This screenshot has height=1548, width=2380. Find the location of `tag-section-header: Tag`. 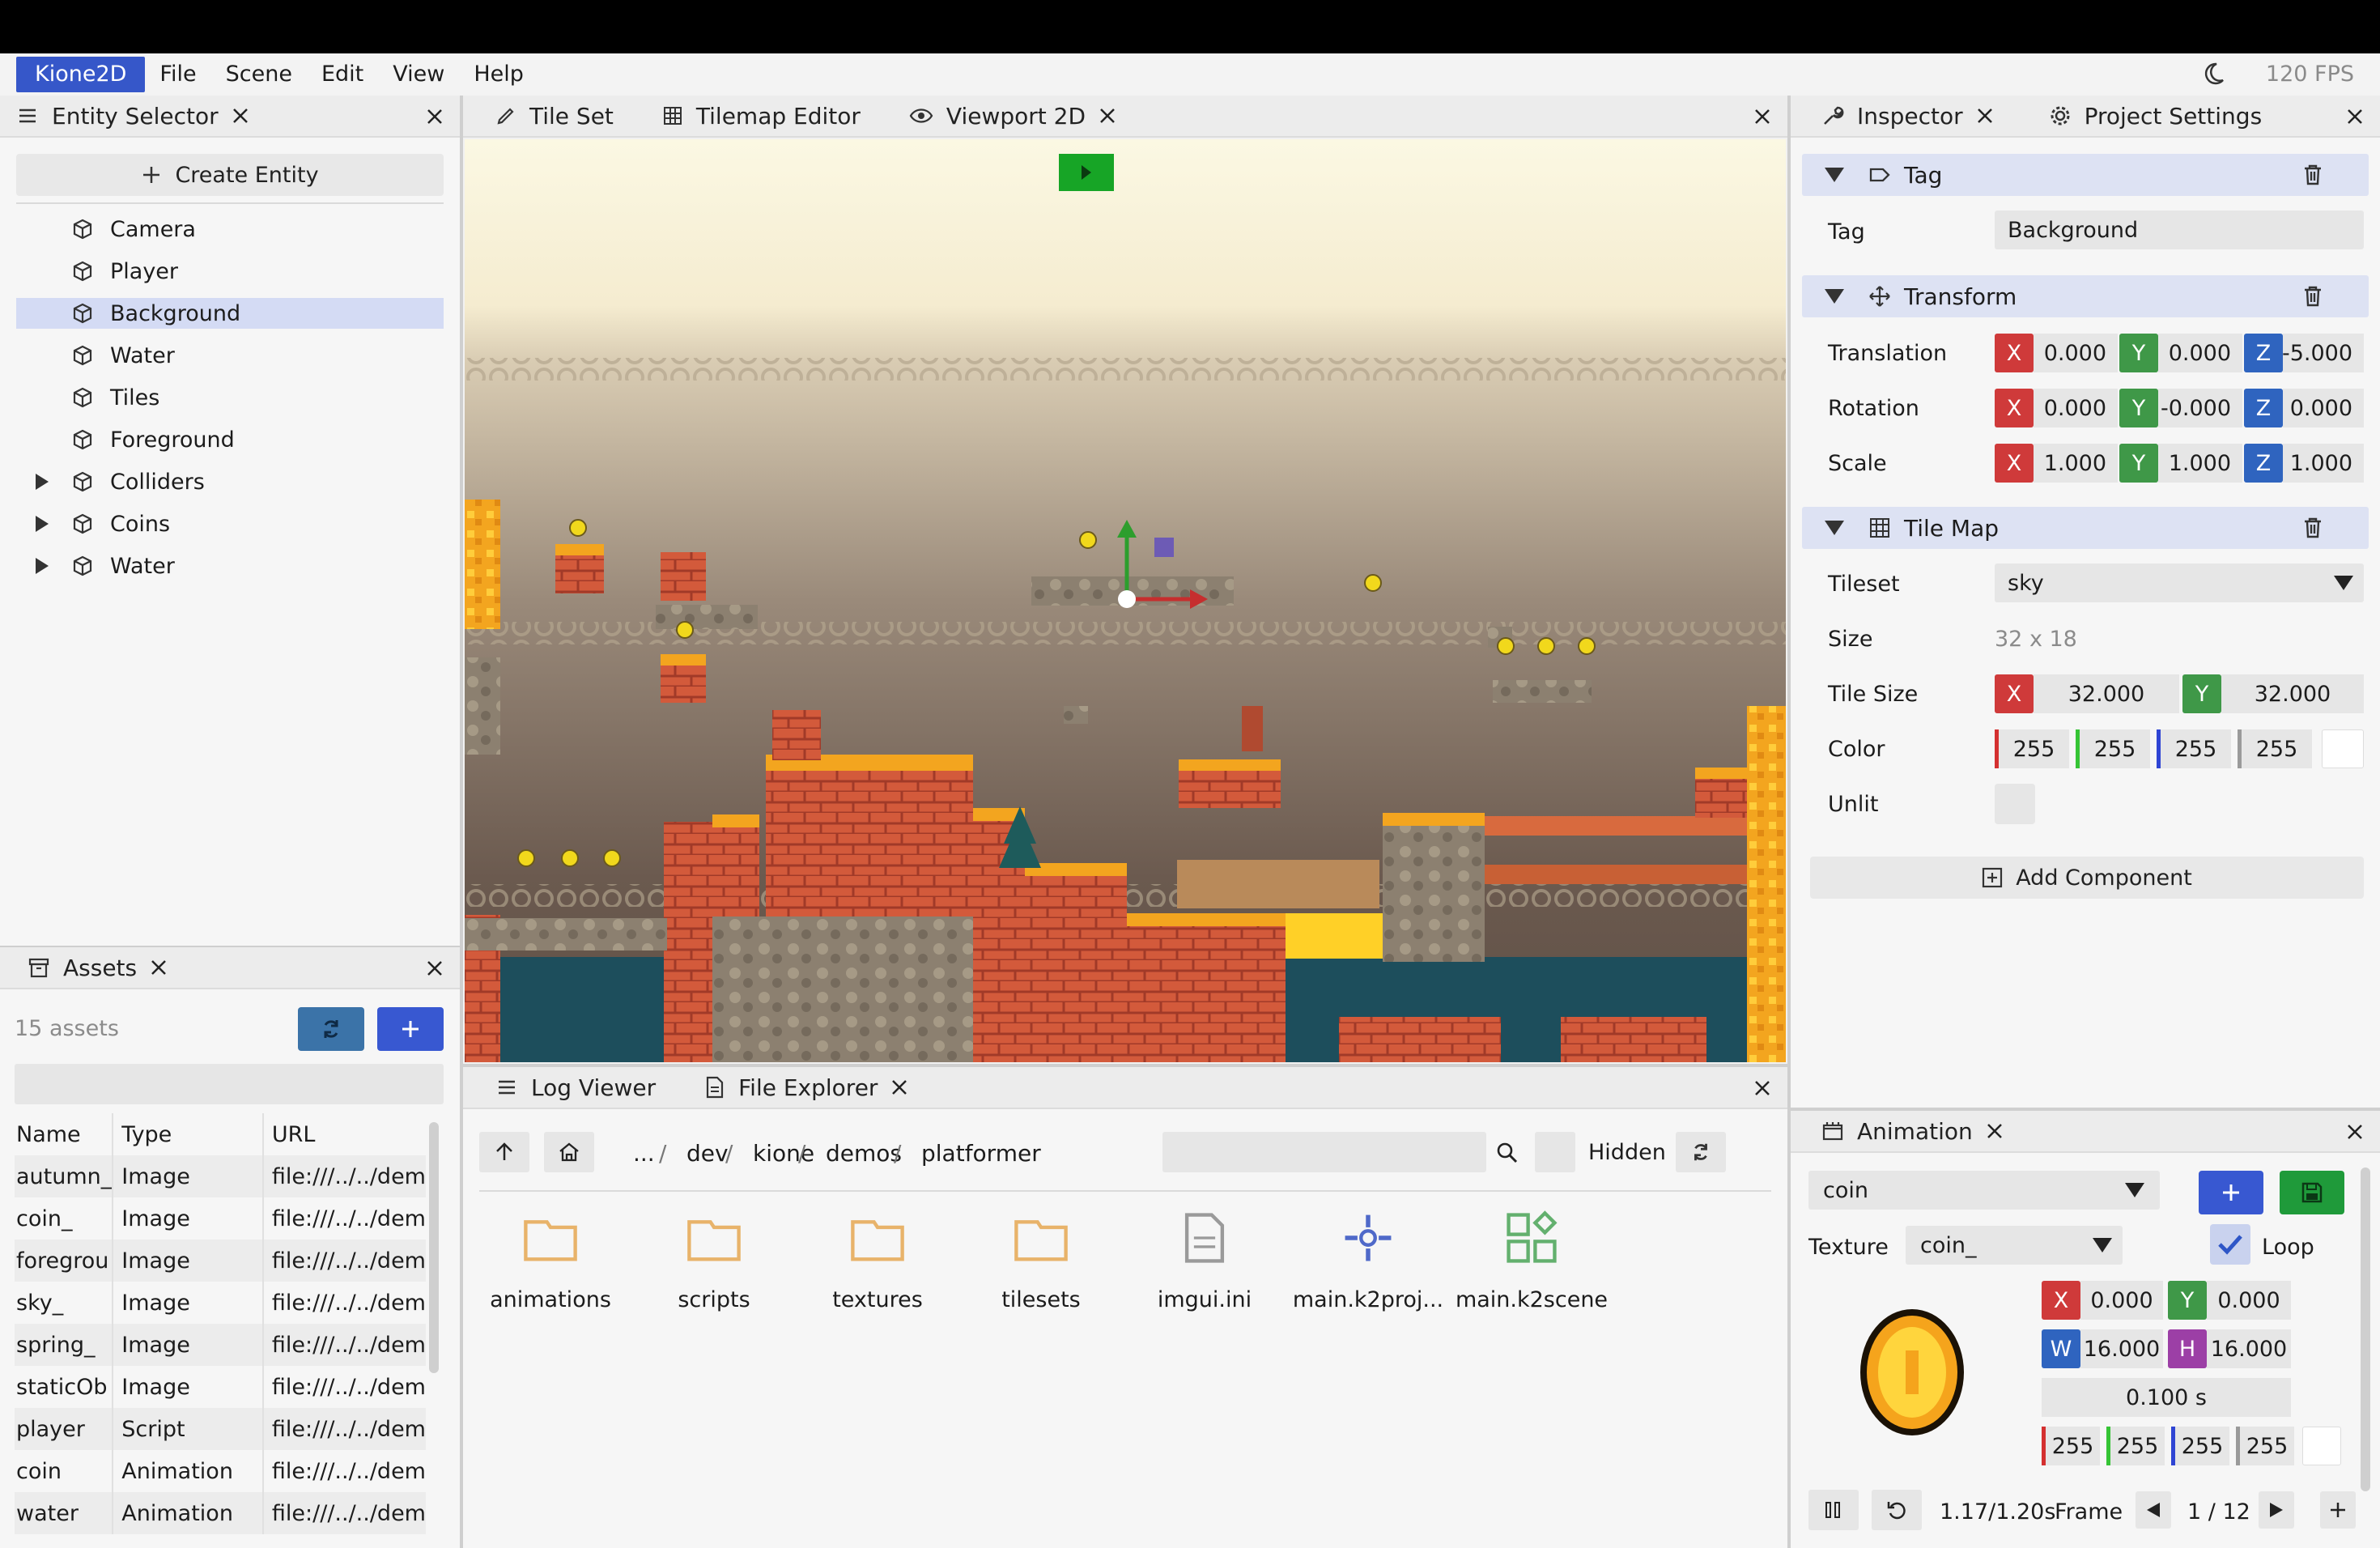

tag-section-header: Tag is located at coordinates (2086, 175).